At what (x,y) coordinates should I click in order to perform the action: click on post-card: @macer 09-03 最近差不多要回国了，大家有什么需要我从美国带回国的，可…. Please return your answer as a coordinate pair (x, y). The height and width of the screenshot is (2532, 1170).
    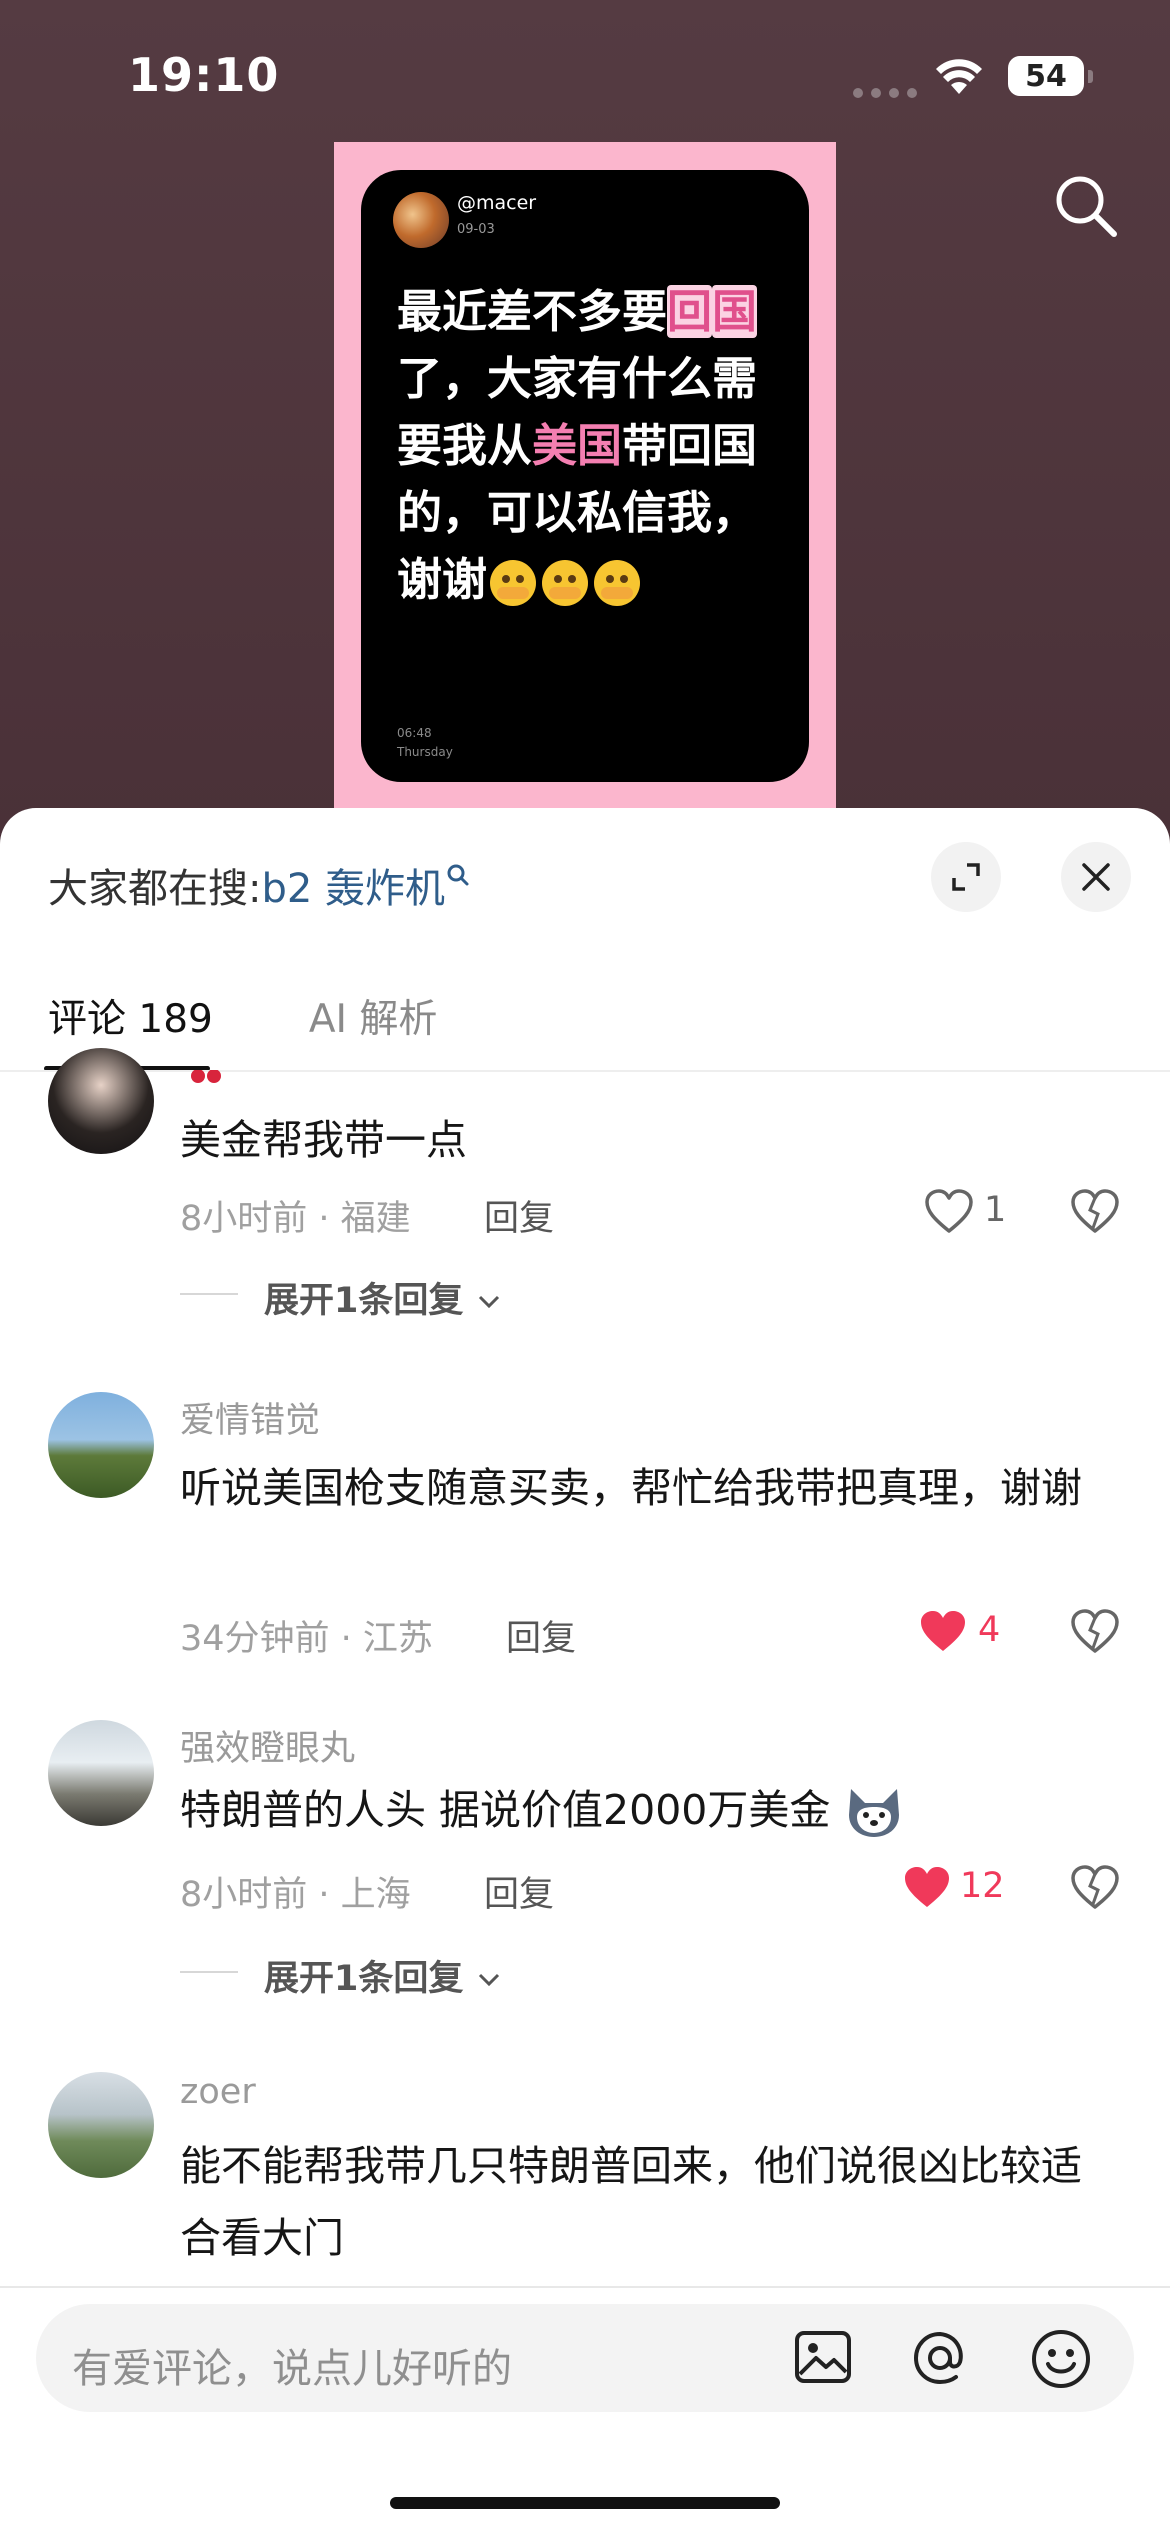
    Looking at the image, I should click on (585, 476).